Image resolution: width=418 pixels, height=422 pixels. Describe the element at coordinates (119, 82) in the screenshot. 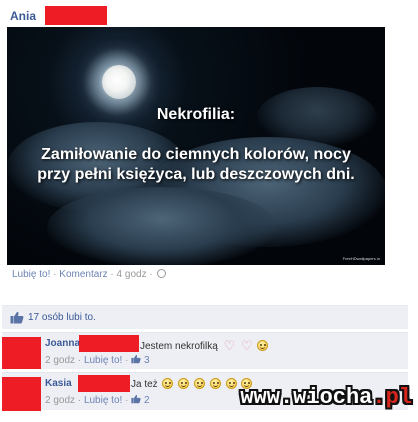

I see `moon` at that location.